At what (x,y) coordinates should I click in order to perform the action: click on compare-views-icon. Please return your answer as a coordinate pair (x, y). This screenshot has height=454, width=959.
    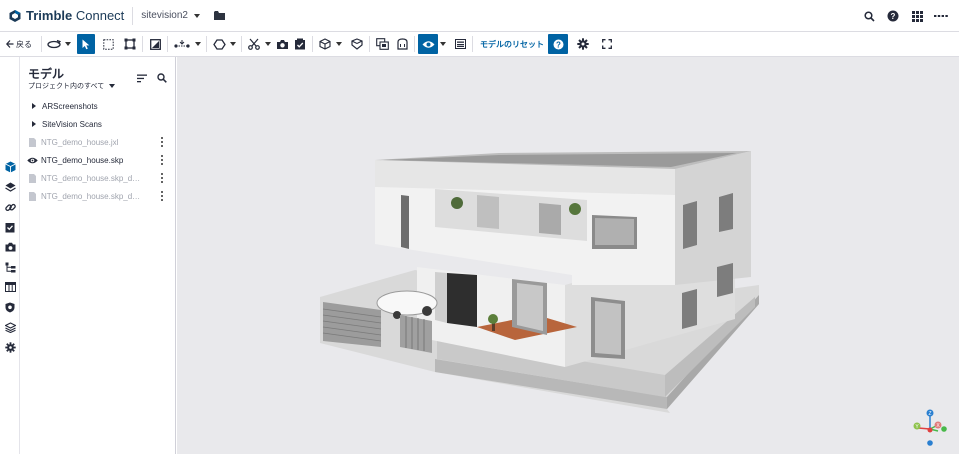
    Looking at the image, I should click on (382, 44).